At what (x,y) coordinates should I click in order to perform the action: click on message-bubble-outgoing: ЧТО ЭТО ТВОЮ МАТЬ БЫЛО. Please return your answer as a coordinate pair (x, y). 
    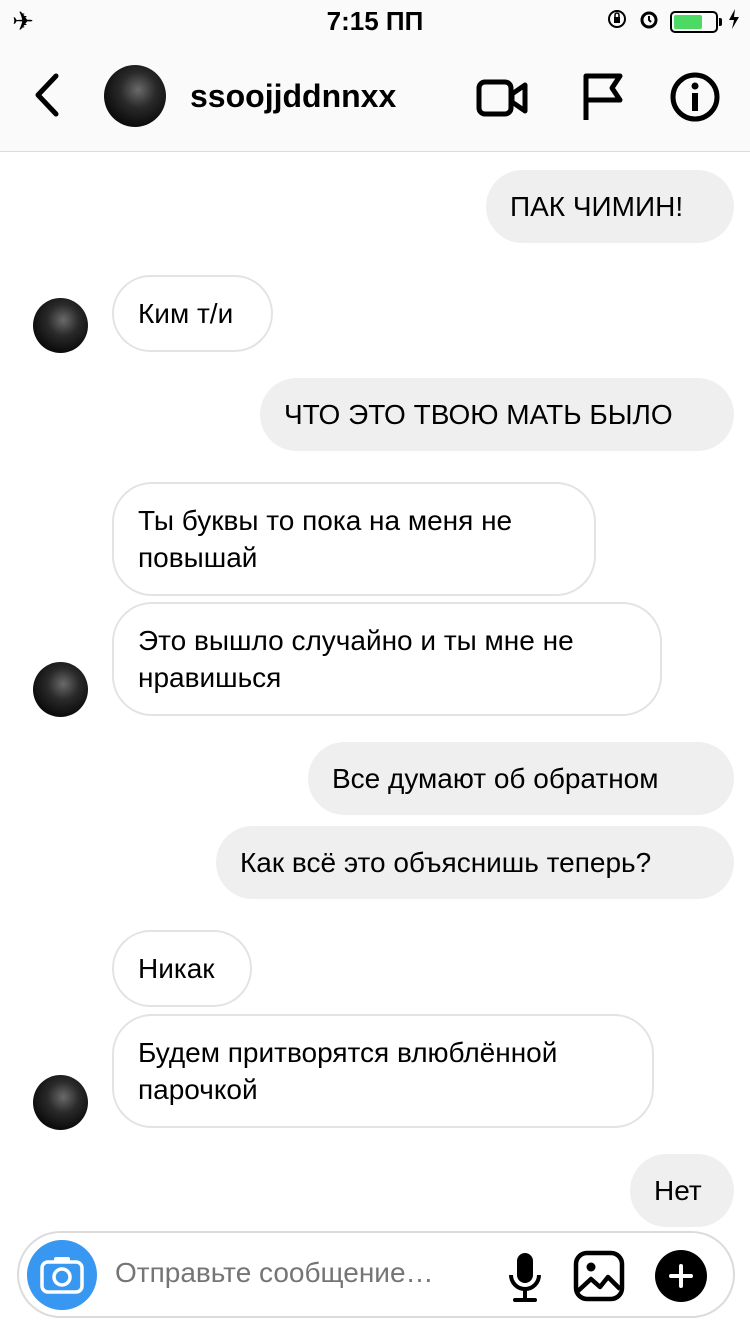
    Looking at the image, I should click on (497, 414).